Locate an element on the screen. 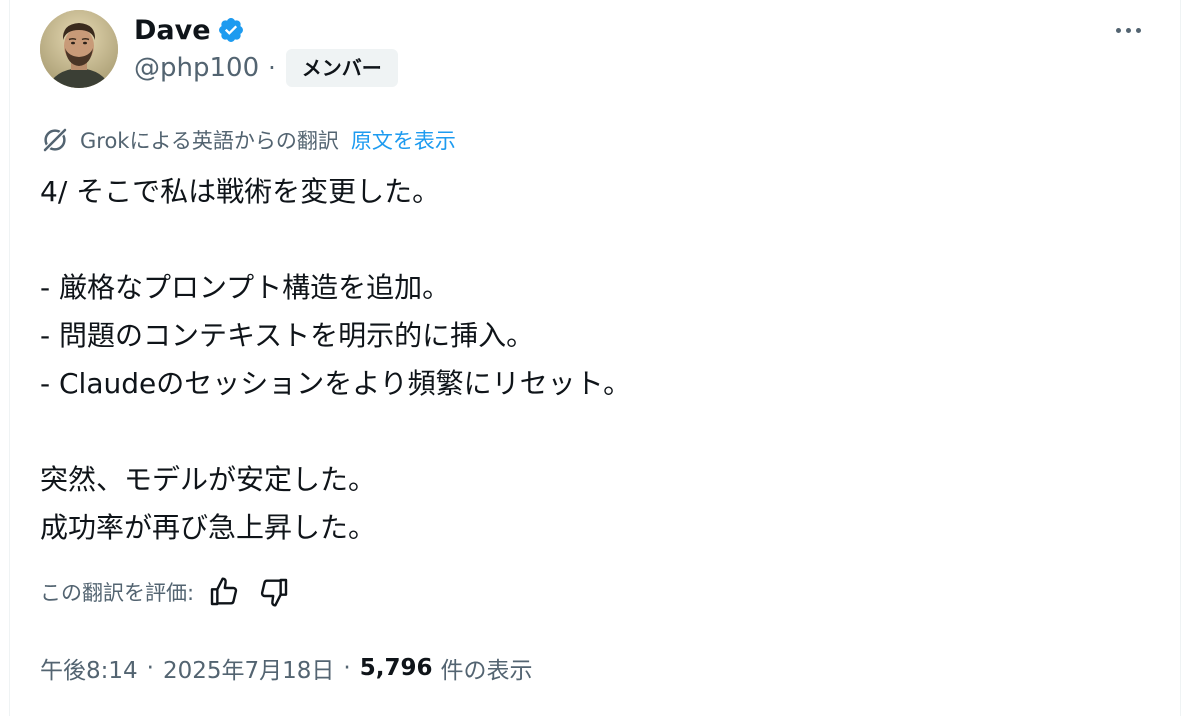 This screenshot has width=1200, height=716. rate-translation: この翻訳を評価: is located at coordinates (165, 592).